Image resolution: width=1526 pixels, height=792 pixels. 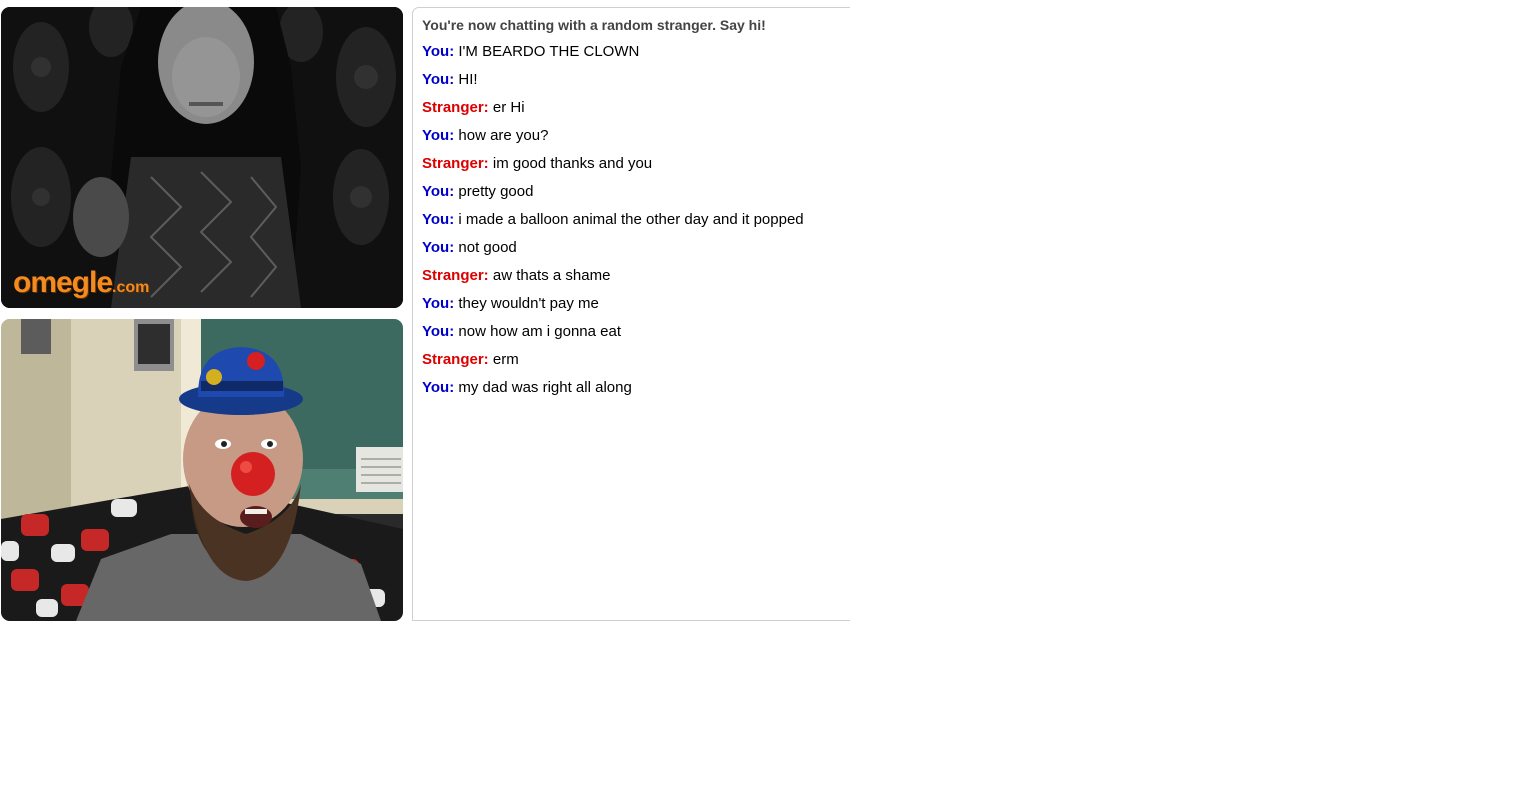 I want to click on message-text: im good thanks and you, so click(x=572, y=163).